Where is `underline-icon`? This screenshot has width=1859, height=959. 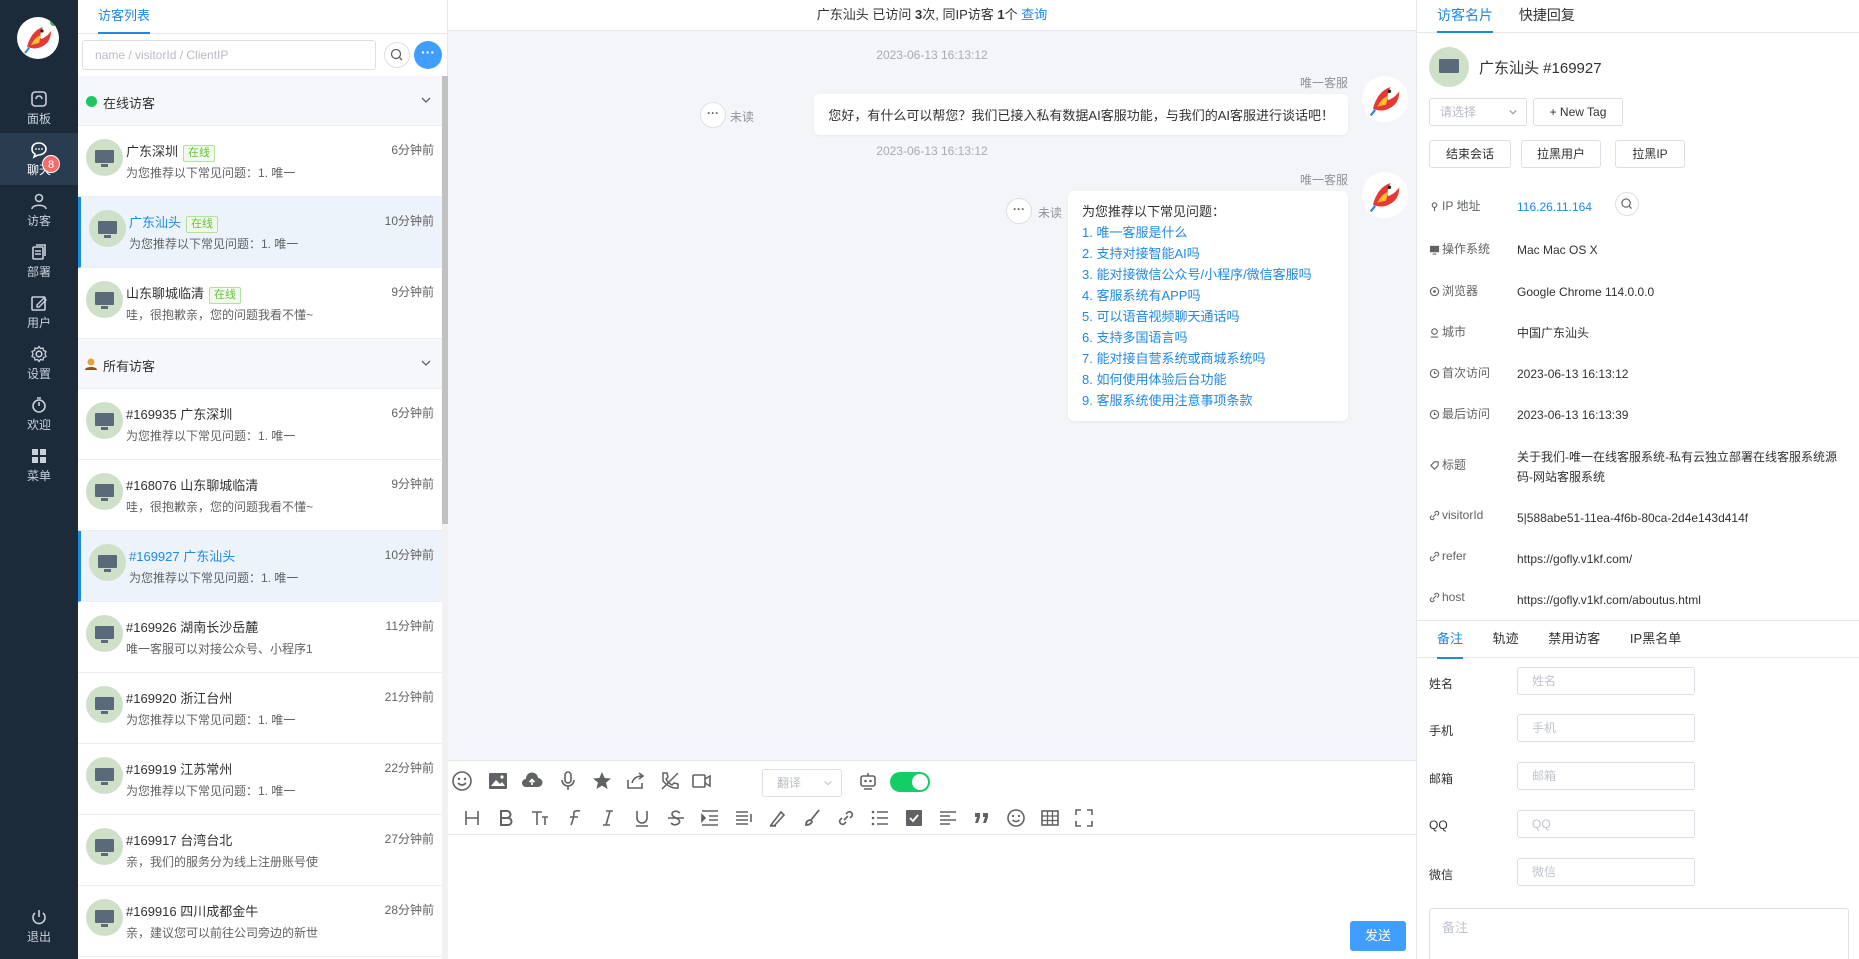
underline-icon is located at coordinates (642, 818).